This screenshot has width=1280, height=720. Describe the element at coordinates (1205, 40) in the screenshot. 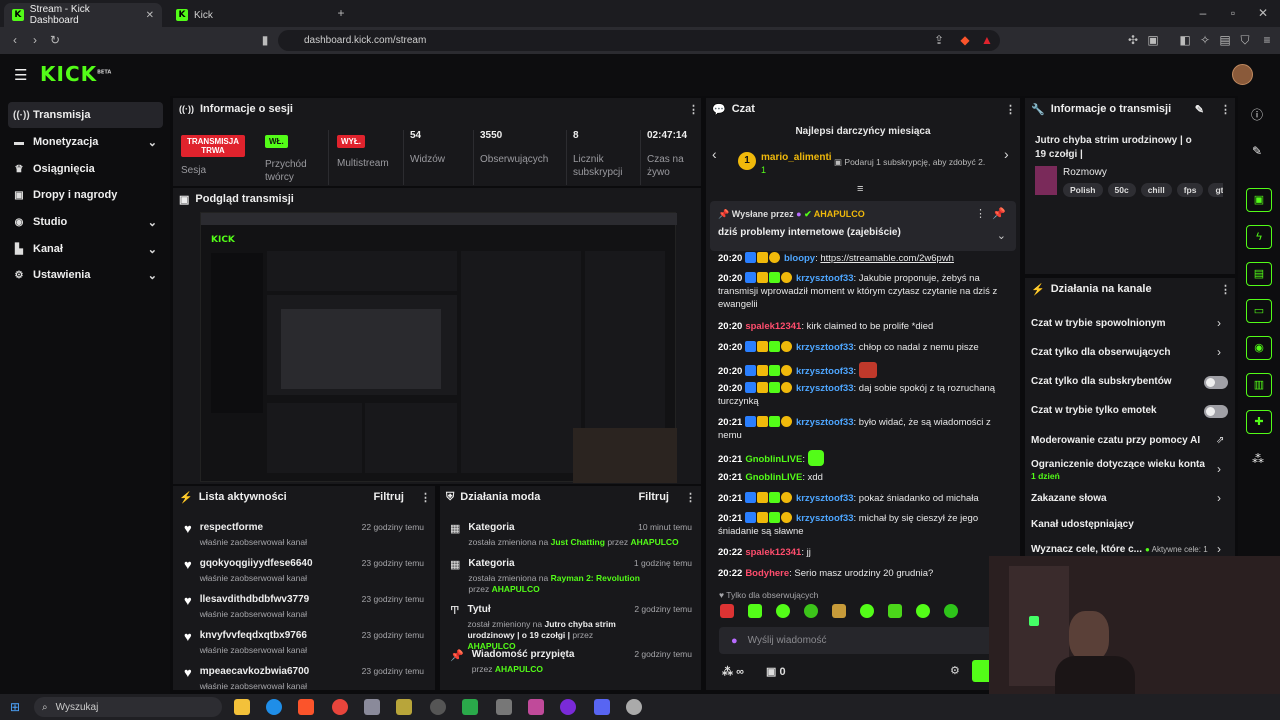

I see `leo-ai-icon: ✧` at that location.